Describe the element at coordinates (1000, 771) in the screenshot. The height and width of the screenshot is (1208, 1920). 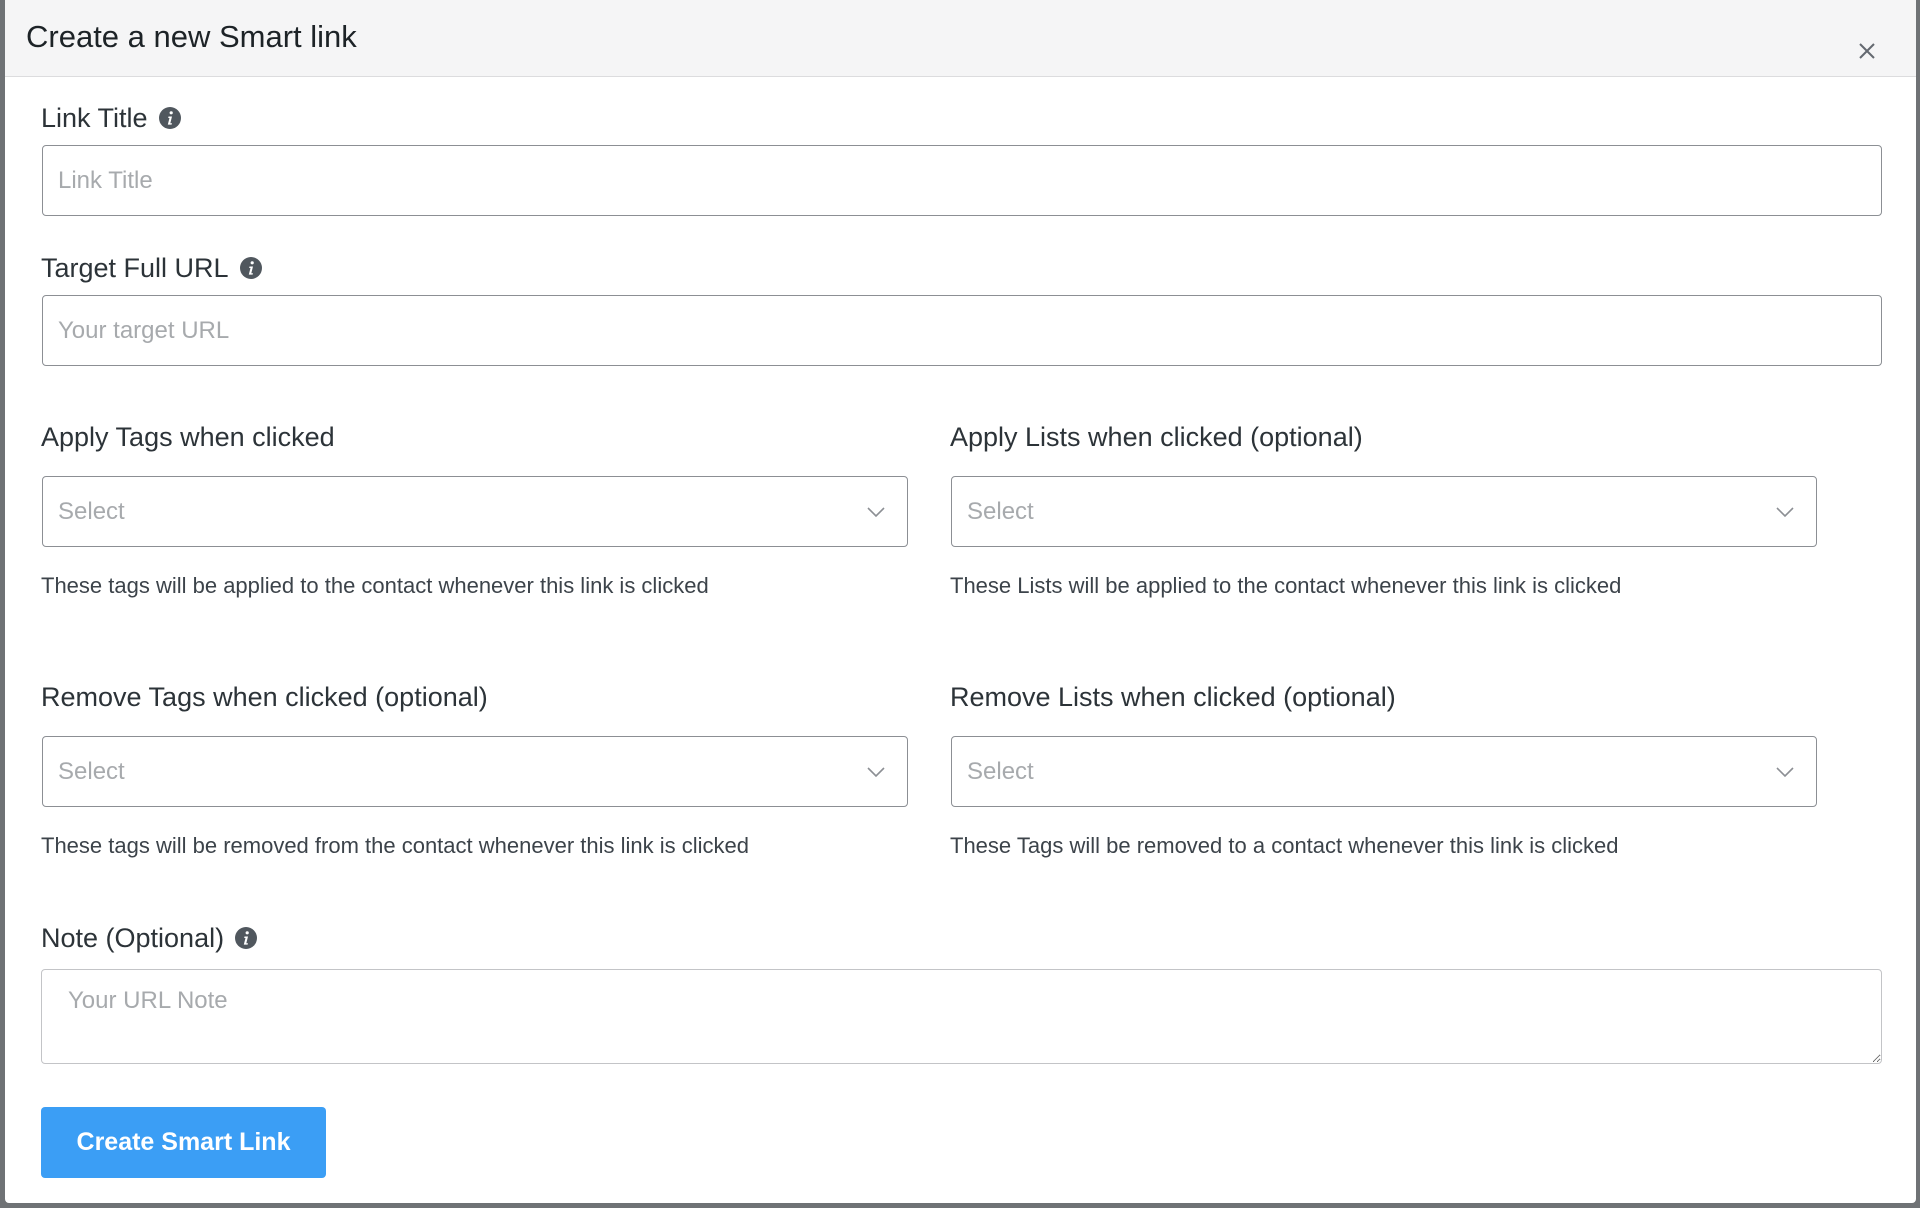
I see `remove-lists-select-value: Select` at that location.